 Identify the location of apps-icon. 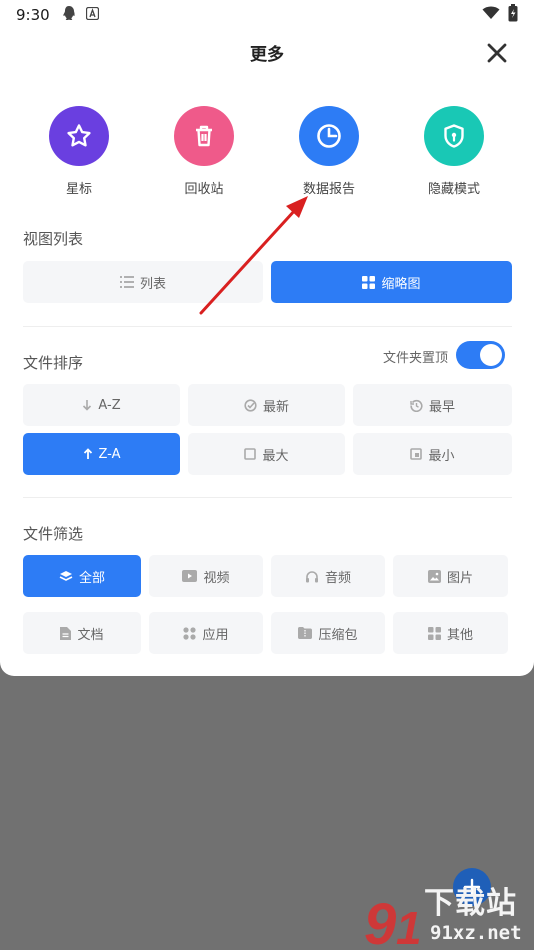
(190, 633).